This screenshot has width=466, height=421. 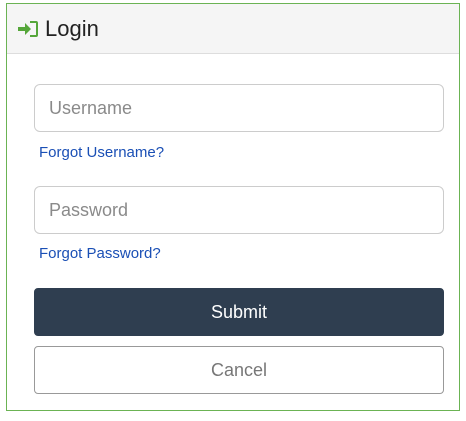 I want to click on panel-header: Login, so click(x=233, y=29).